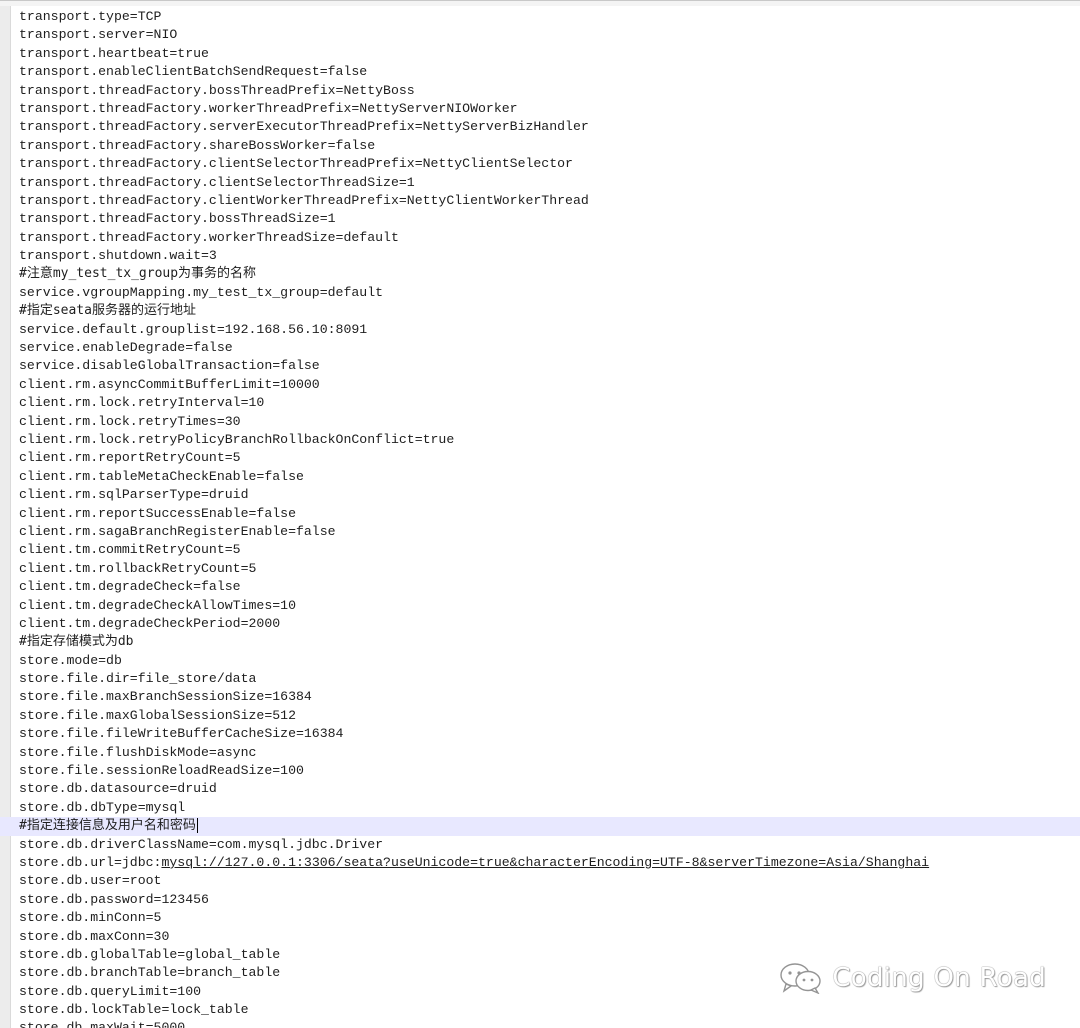 The width and height of the screenshot is (1080, 1028). Describe the element at coordinates (540, 17) in the screenshot. I see `config-line: transport.type=TCP` at that location.